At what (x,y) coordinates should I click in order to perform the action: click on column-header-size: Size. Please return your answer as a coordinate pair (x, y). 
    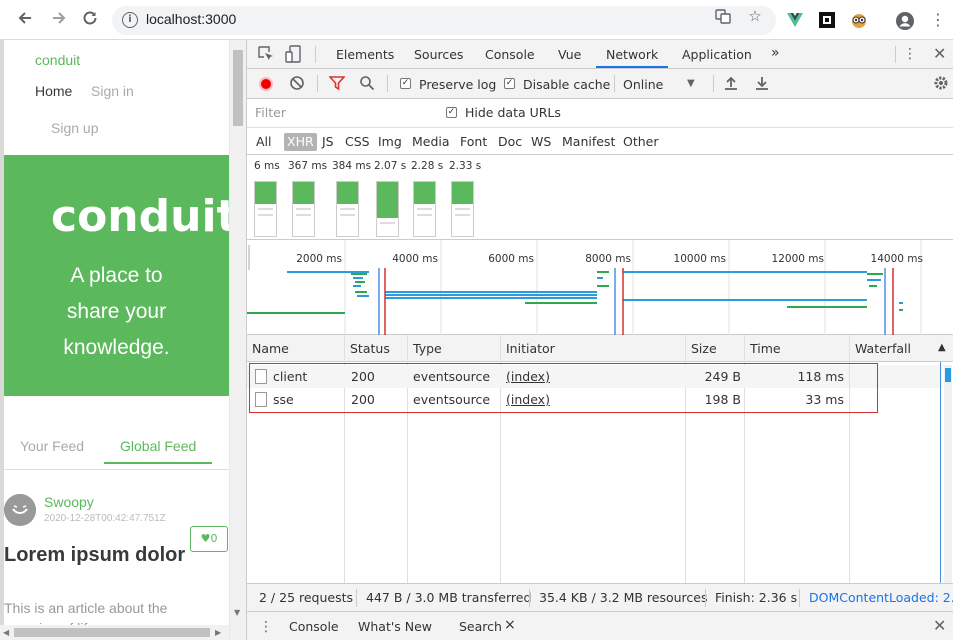
    Looking at the image, I should click on (715, 348).